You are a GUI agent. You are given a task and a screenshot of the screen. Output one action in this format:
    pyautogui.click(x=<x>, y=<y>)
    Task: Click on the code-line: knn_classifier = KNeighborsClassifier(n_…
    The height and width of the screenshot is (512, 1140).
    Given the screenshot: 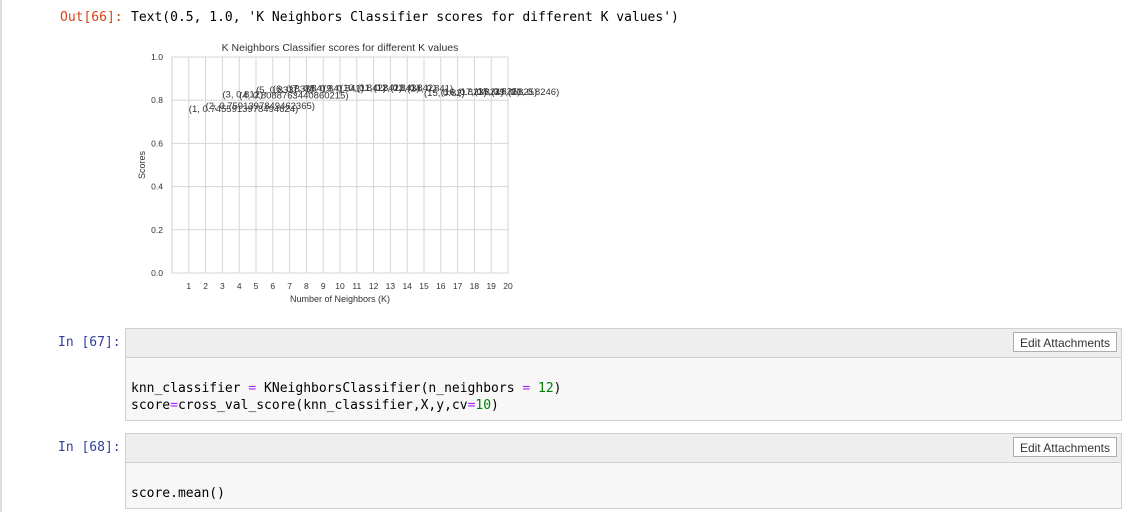 What is the action you would take?
    pyautogui.click(x=623, y=388)
    